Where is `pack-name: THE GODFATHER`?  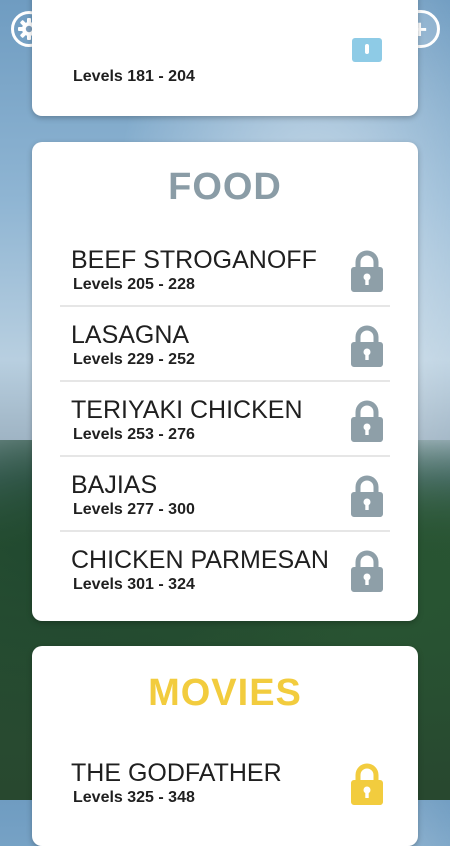
pack-name: THE GODFATHER is located at coordinates (176, 773).